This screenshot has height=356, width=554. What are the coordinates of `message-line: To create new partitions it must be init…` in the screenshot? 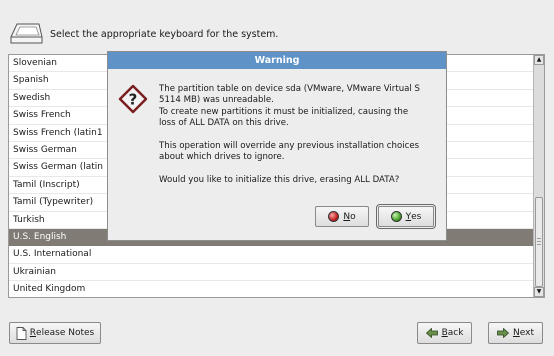 It's located at (284, 111).